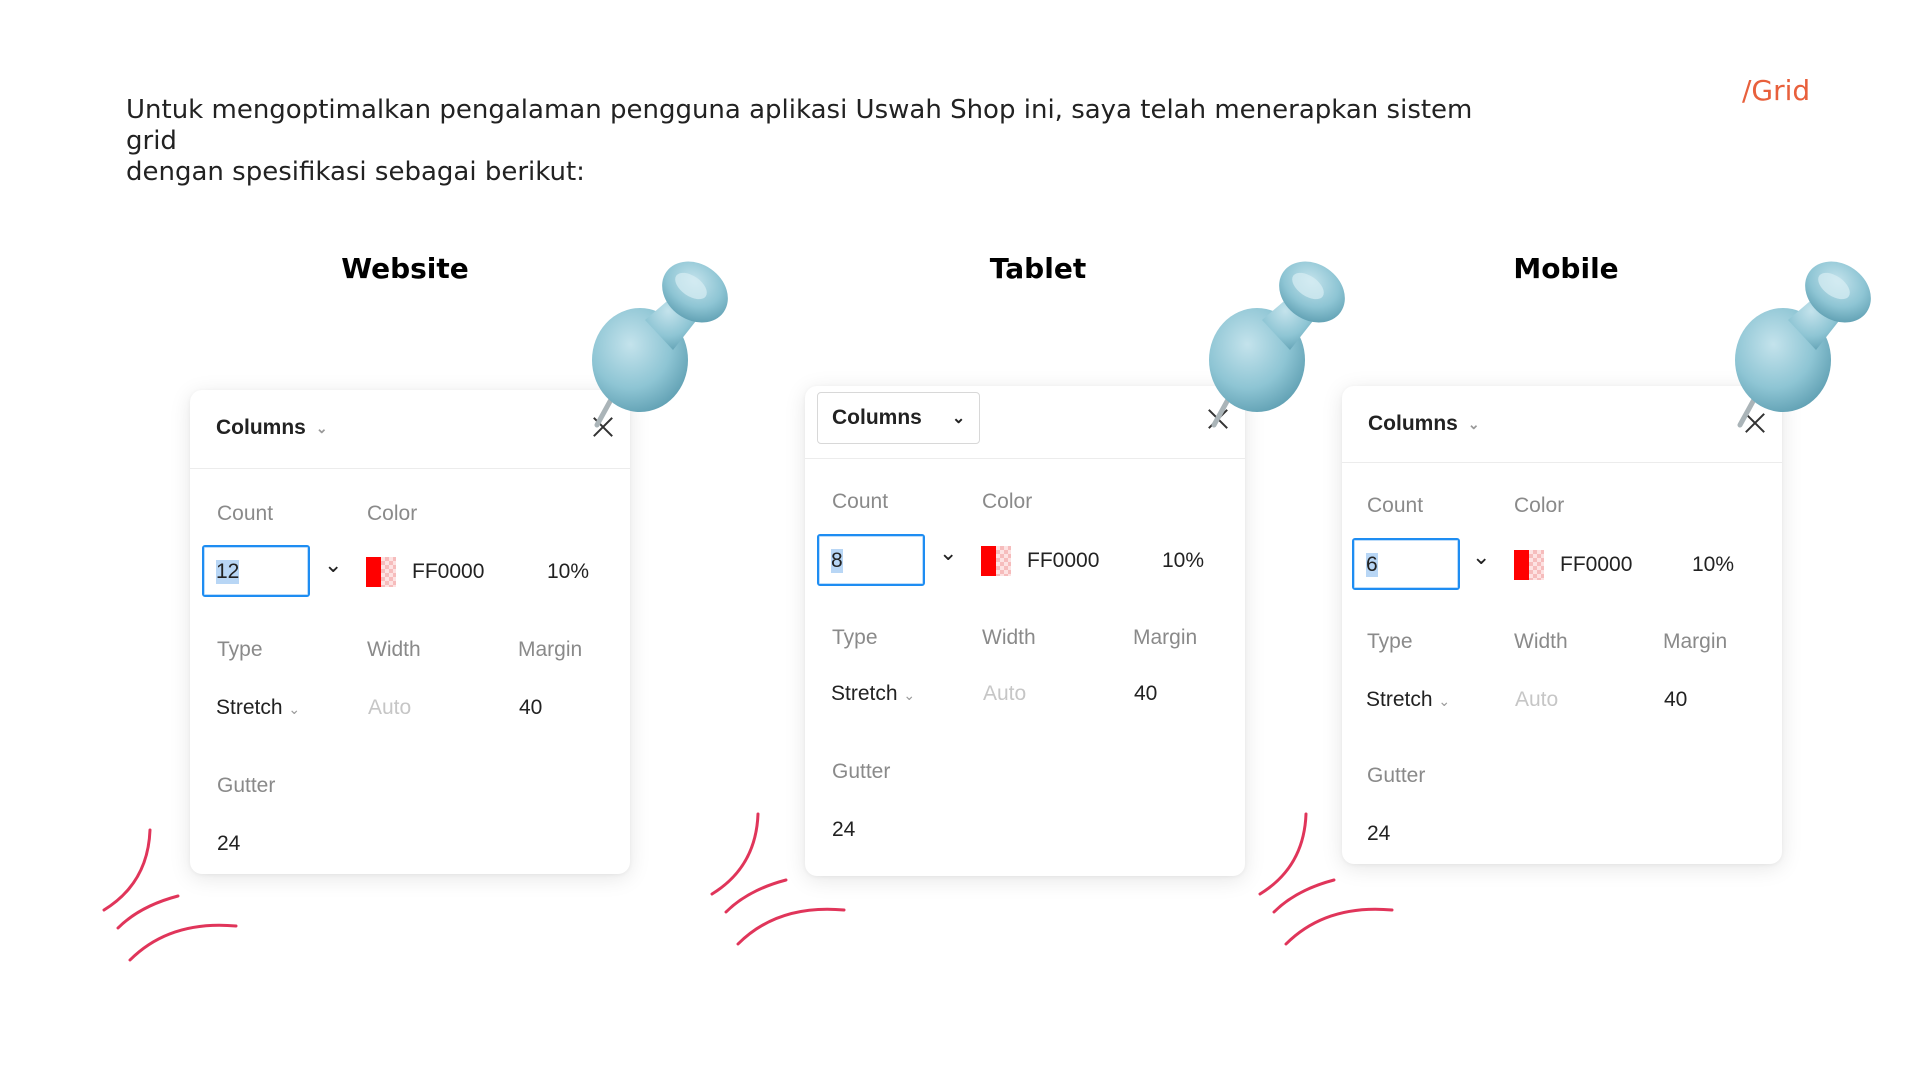 Image resolution: width=1920 pixels, height=1080 pixels. I want to click on heading-tablet: Tablet, so click(1038, 268).